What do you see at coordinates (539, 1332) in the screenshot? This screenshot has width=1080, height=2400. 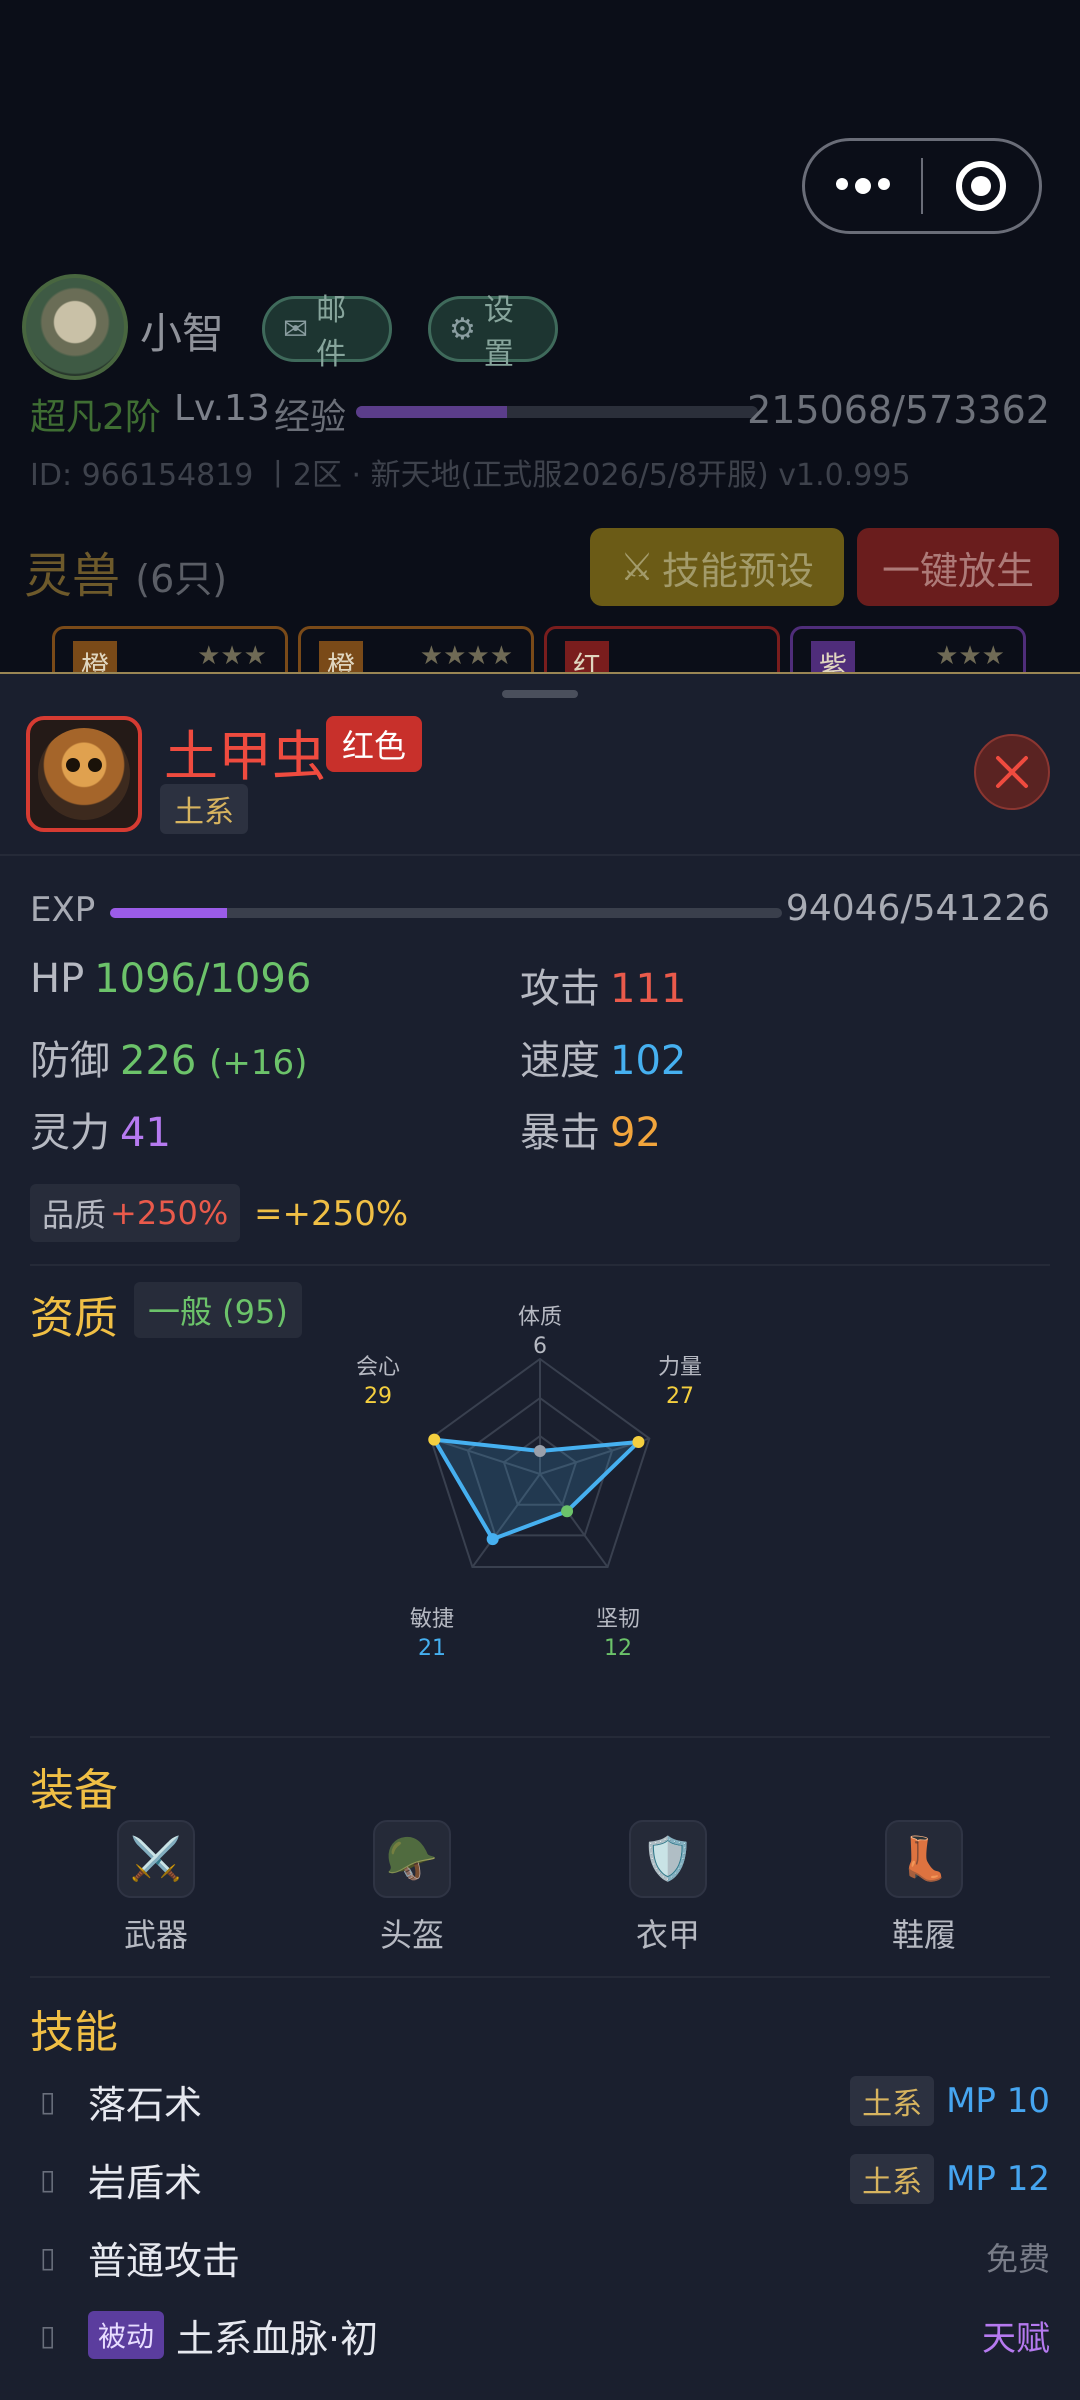 I see `radar-label: 体质 6` at bounding box center [539, 1332].